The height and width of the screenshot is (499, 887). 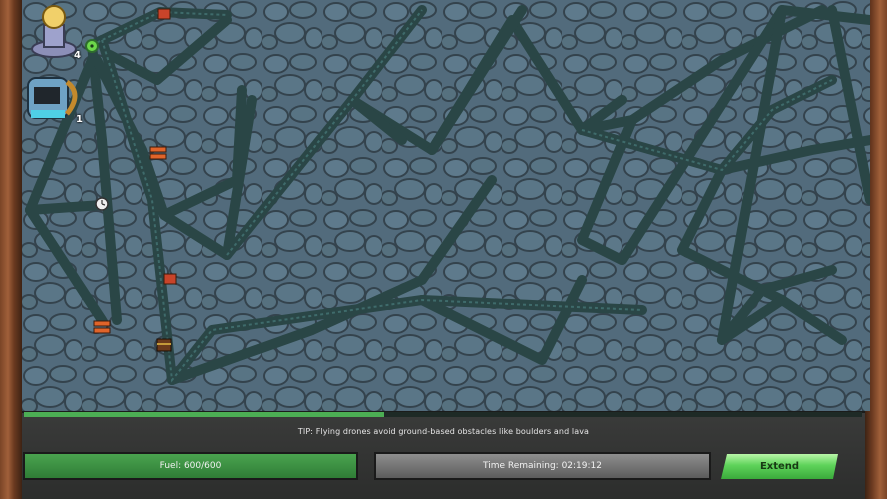 I want to click on time-remaining-bar: Time Remaining: 02:19:12, so click(x=542, y=466).